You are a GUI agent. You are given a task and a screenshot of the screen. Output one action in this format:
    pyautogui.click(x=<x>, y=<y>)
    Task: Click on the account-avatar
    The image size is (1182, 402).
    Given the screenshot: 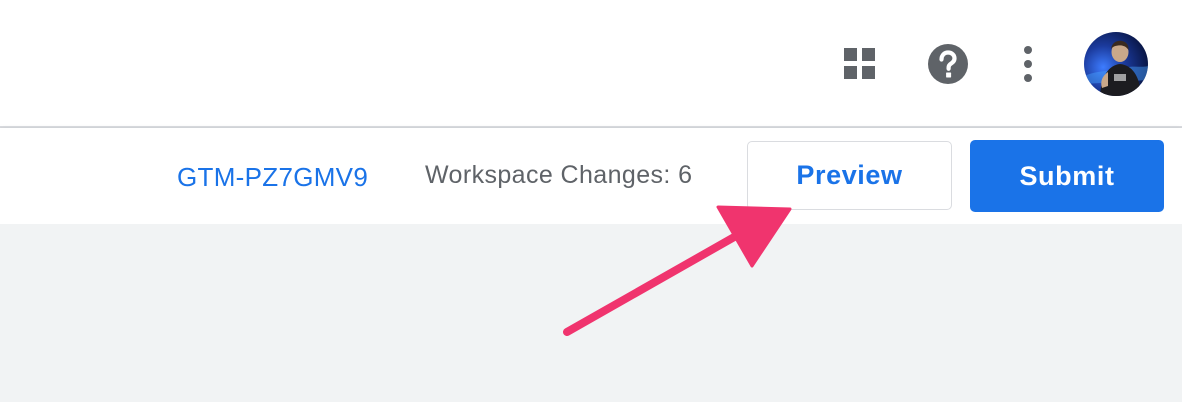 What is the action you would take?
    pyautogui.click(x=1116, y=64)
    